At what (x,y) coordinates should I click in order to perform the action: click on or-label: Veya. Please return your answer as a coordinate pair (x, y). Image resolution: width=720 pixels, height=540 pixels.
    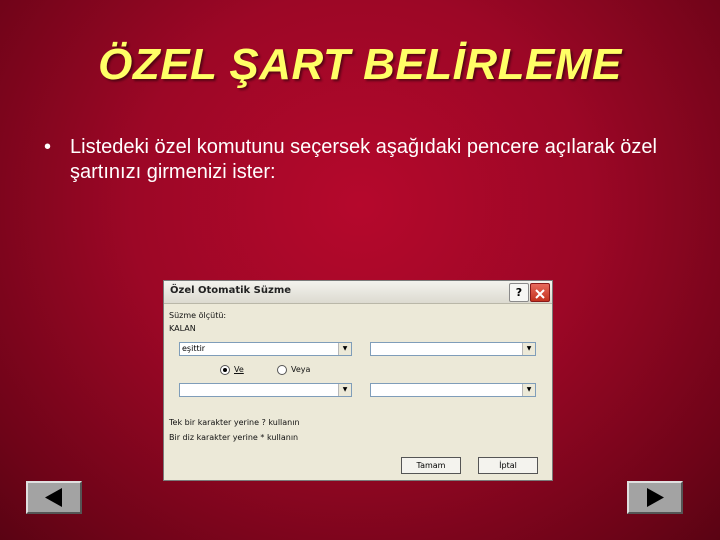
    Looking at the image, I should click on (301, 369).